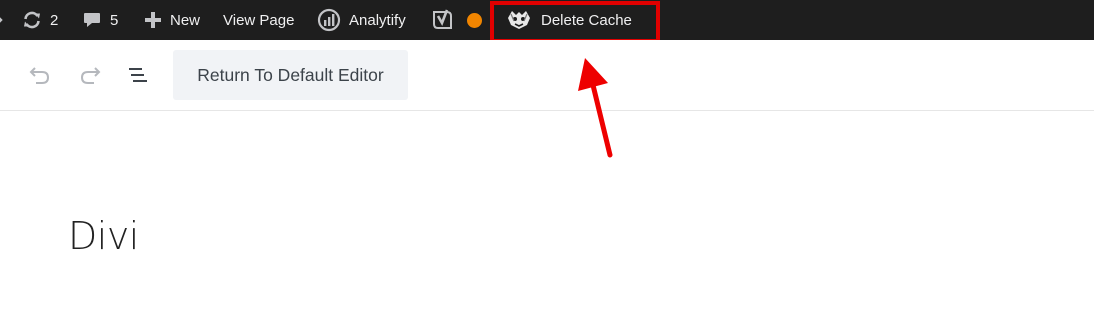 This screenshot has width=1094, height=310. I want to click on view-page-label: View Page, so click(259, 20).